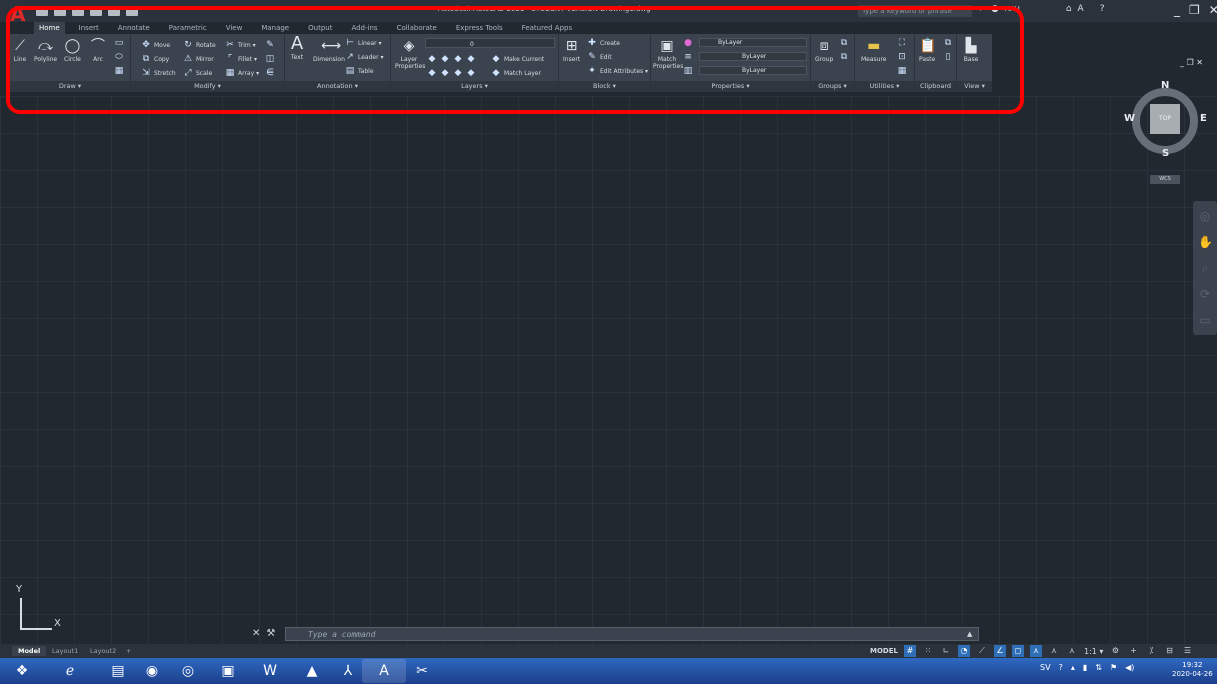  I want to click on rotate-button: ↻ Rotate, so click(199, 45).